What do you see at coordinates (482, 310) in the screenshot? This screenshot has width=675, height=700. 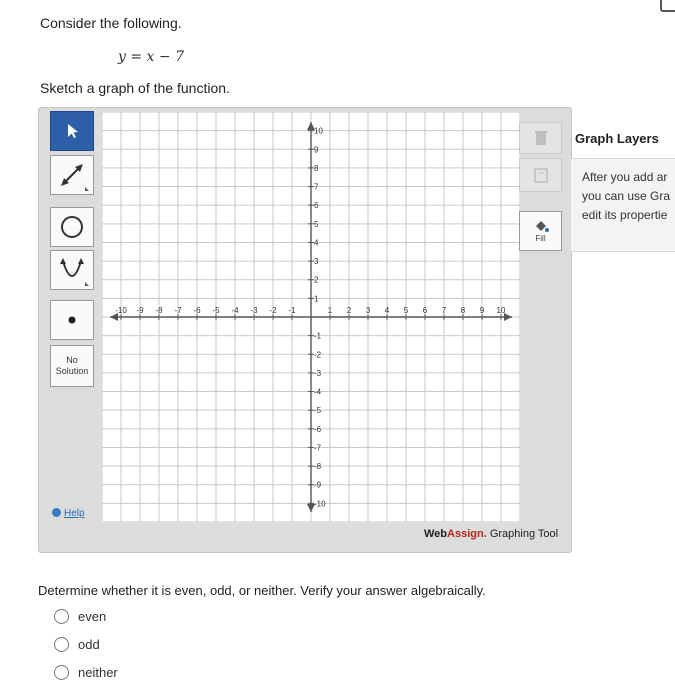 I see `x-tick-label: 9` at bounding box center [482, 310].